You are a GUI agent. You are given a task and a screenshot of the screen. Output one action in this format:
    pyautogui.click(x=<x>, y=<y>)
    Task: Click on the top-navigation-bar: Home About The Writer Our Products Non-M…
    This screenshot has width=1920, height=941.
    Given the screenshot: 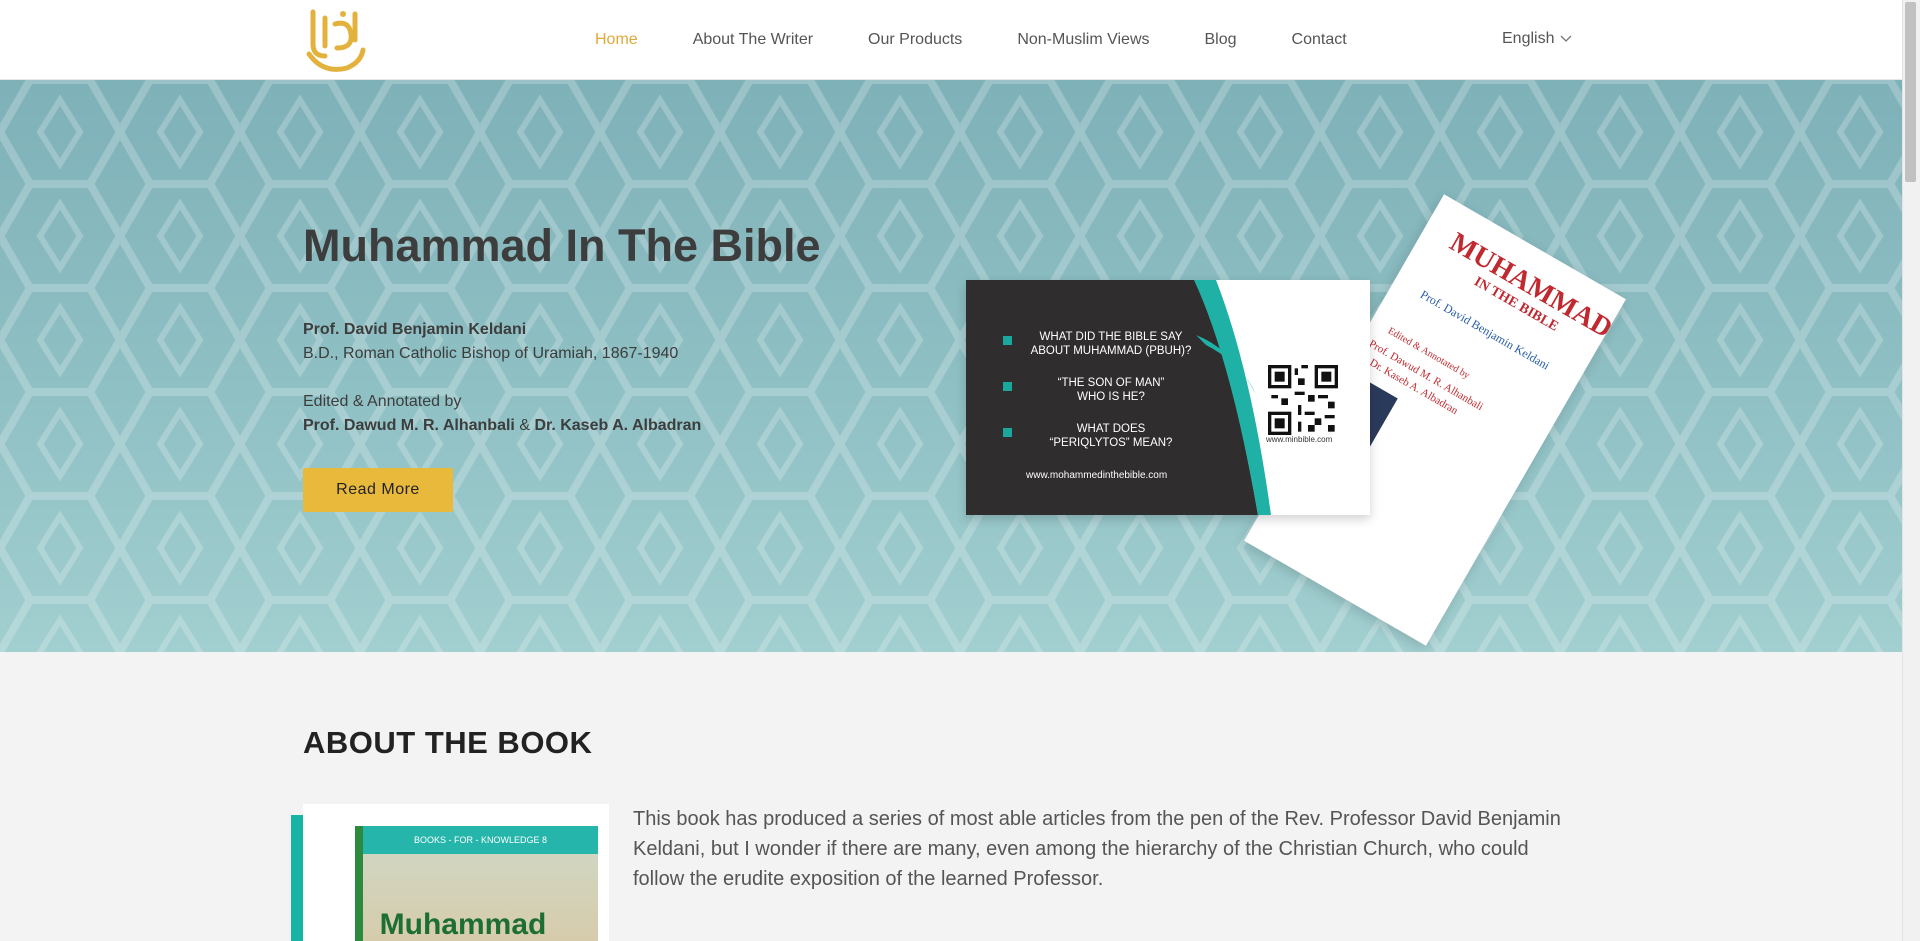 What is the action you would take?
    pyautogui.click(x=951, y=40)
    